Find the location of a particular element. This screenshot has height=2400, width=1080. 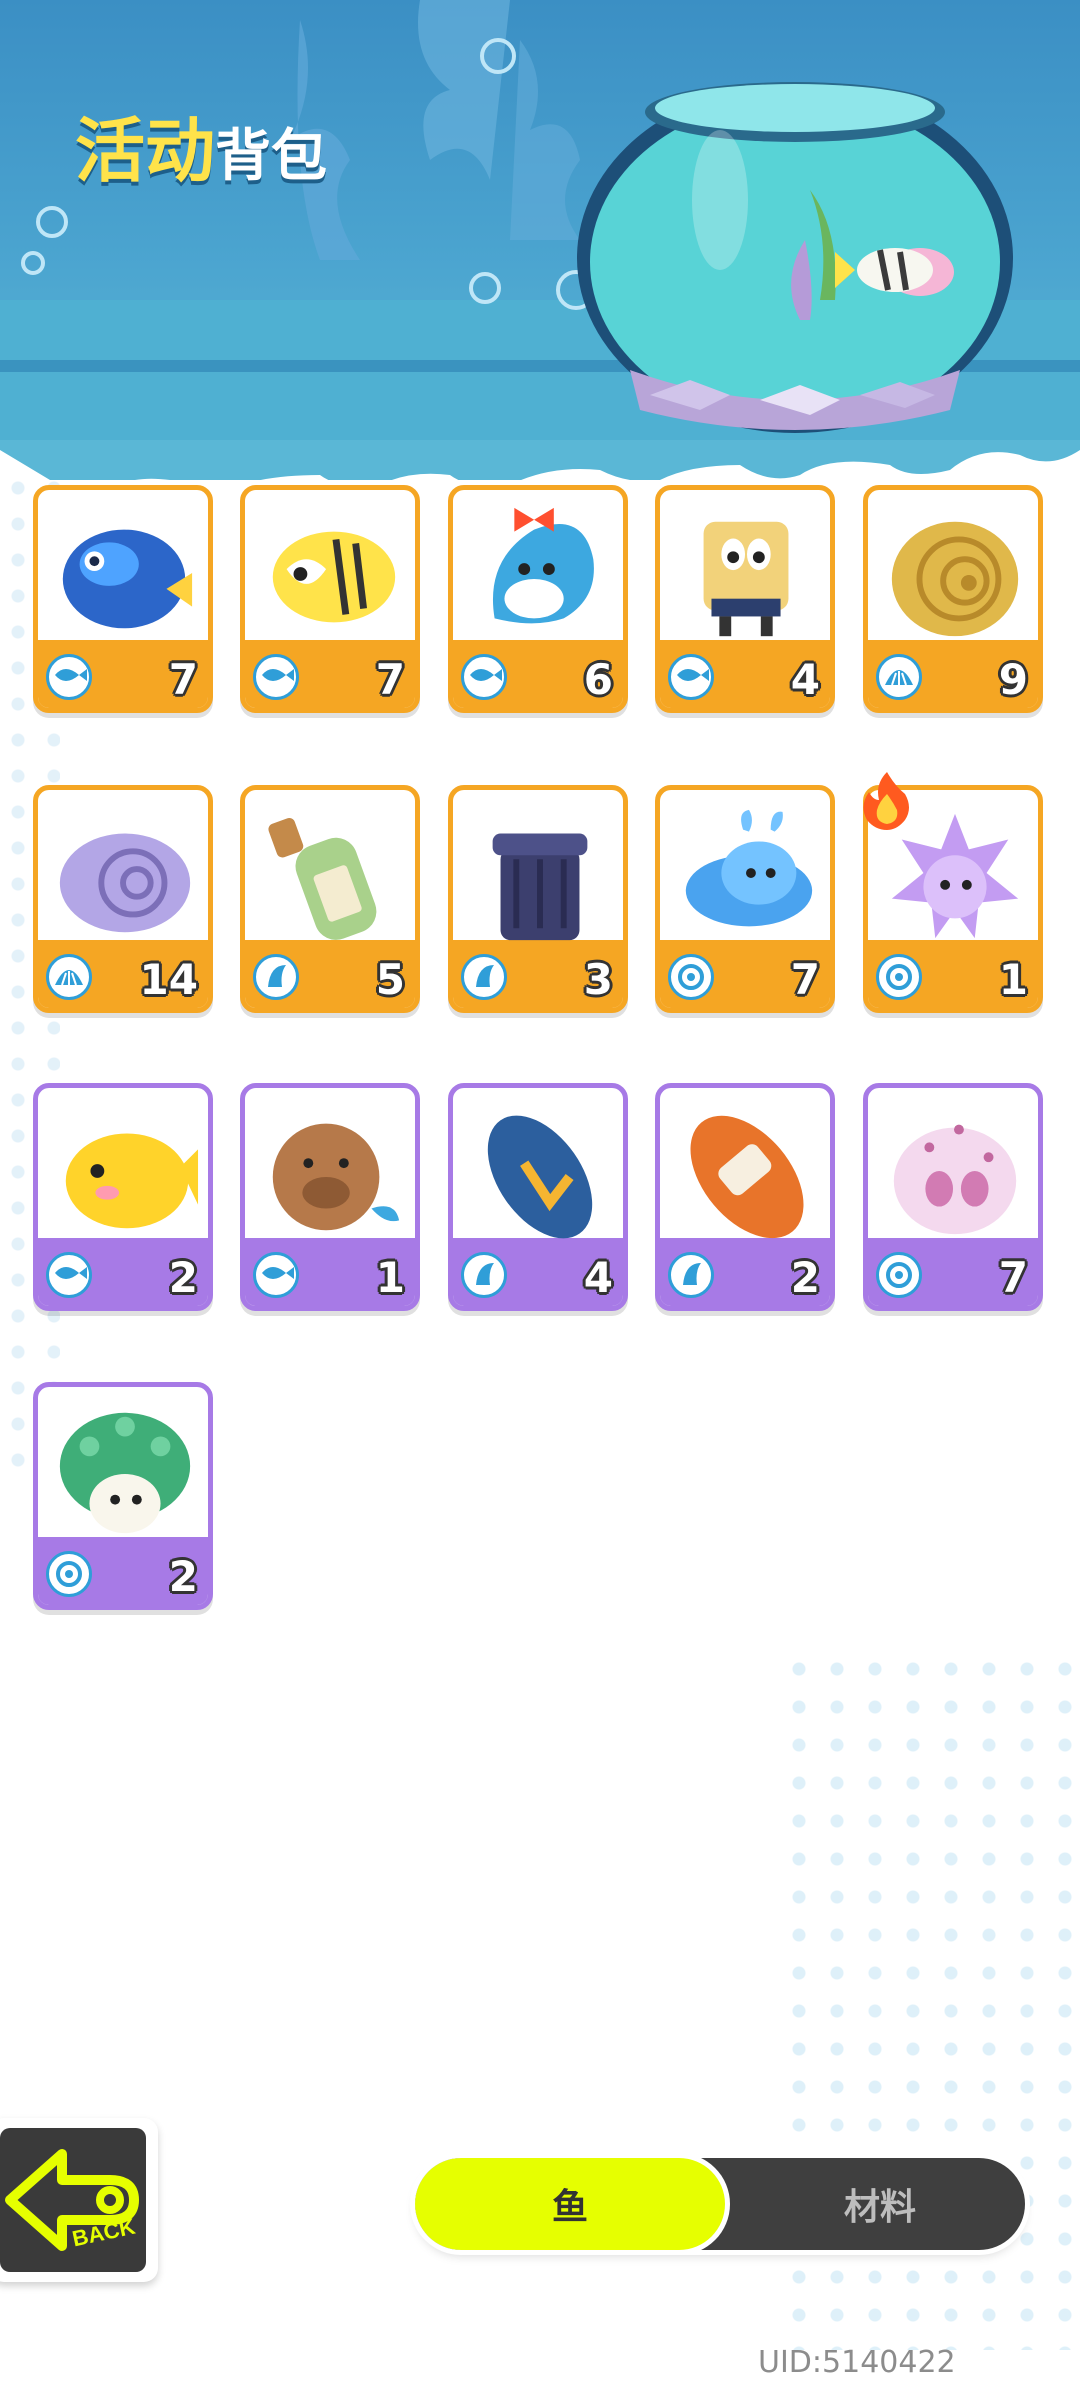

peacock-sea-creature-icon is located at coordinates (125, 1473).